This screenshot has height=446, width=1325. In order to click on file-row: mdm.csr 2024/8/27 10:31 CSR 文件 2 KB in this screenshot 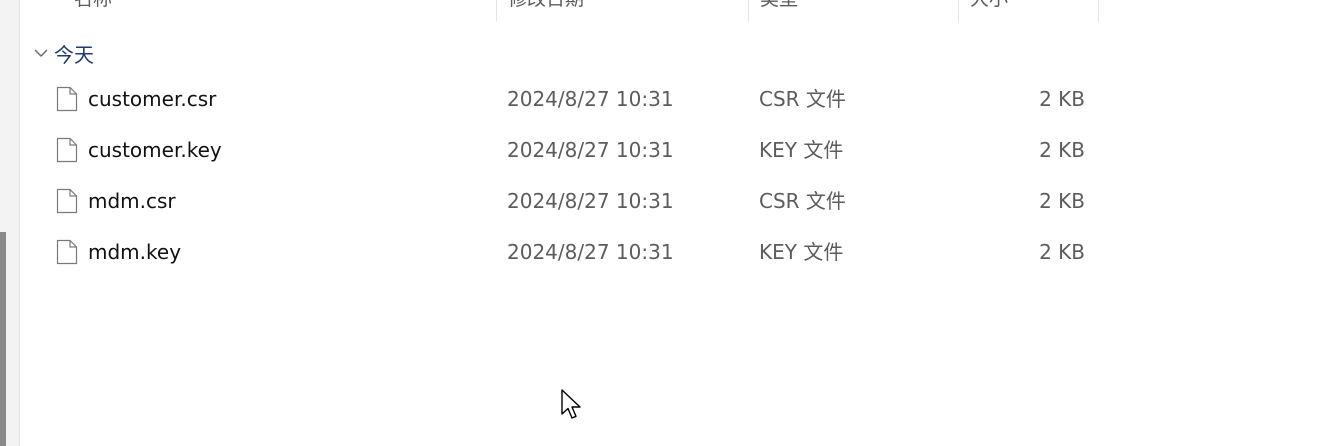, I will do `click(560, 201)`.